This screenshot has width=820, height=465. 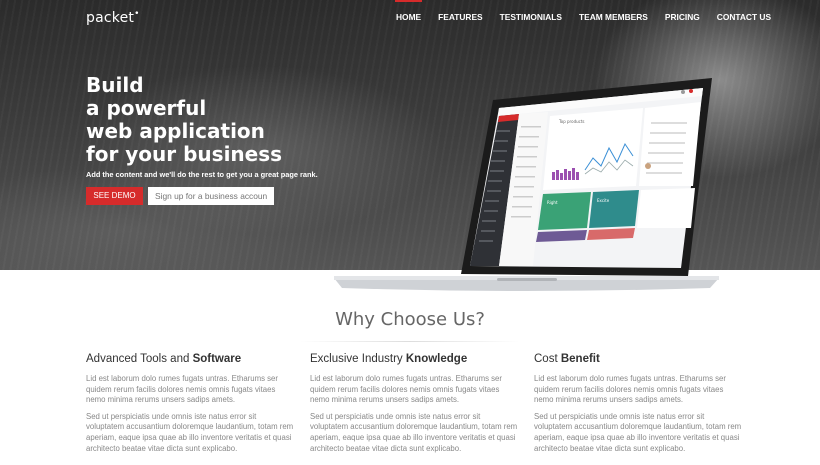 I want to click on hero-title-line: for your business, so click(x=184, y=154).